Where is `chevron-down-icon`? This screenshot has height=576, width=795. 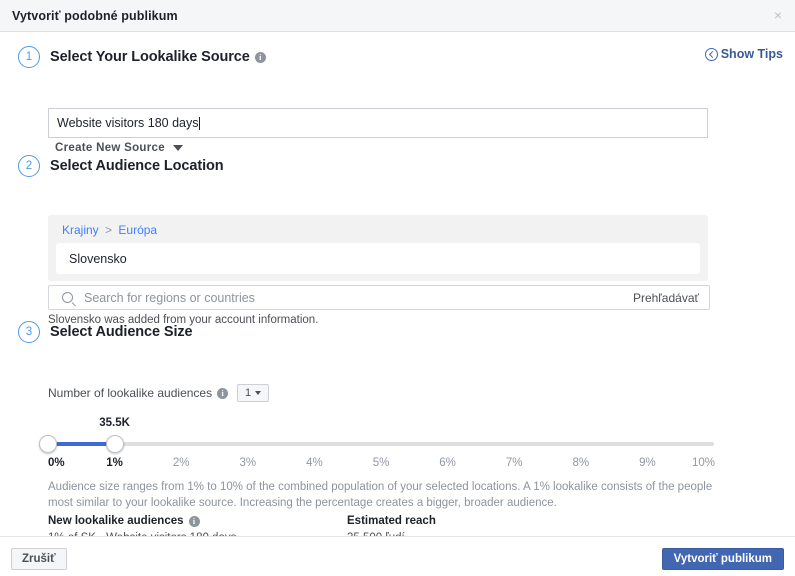
chevron-down-icon is located at coordinates (258, 393).